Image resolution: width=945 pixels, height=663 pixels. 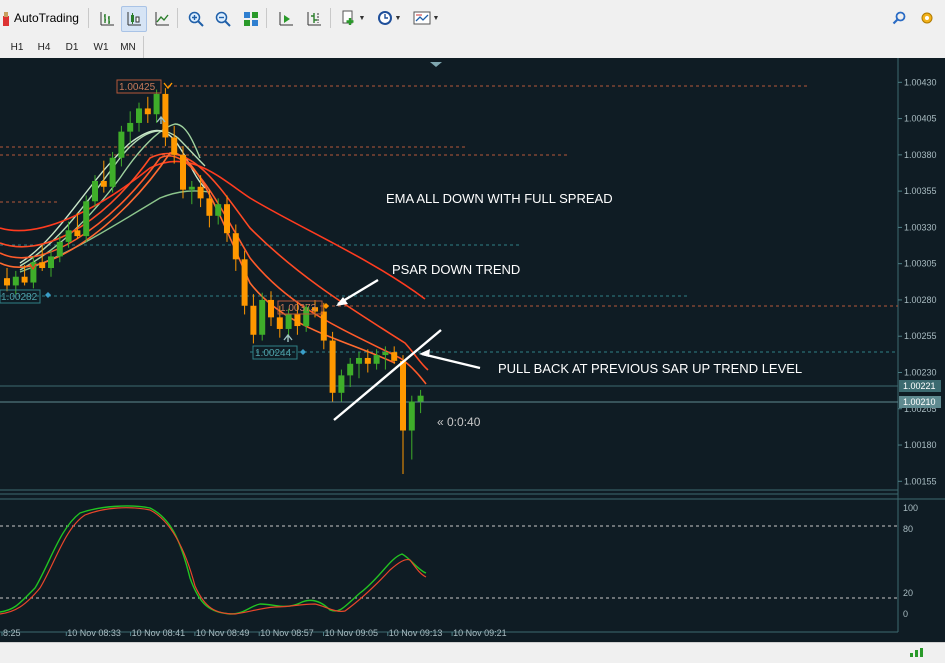 I want to click on line-chart-button, so click(x=162, y=19).